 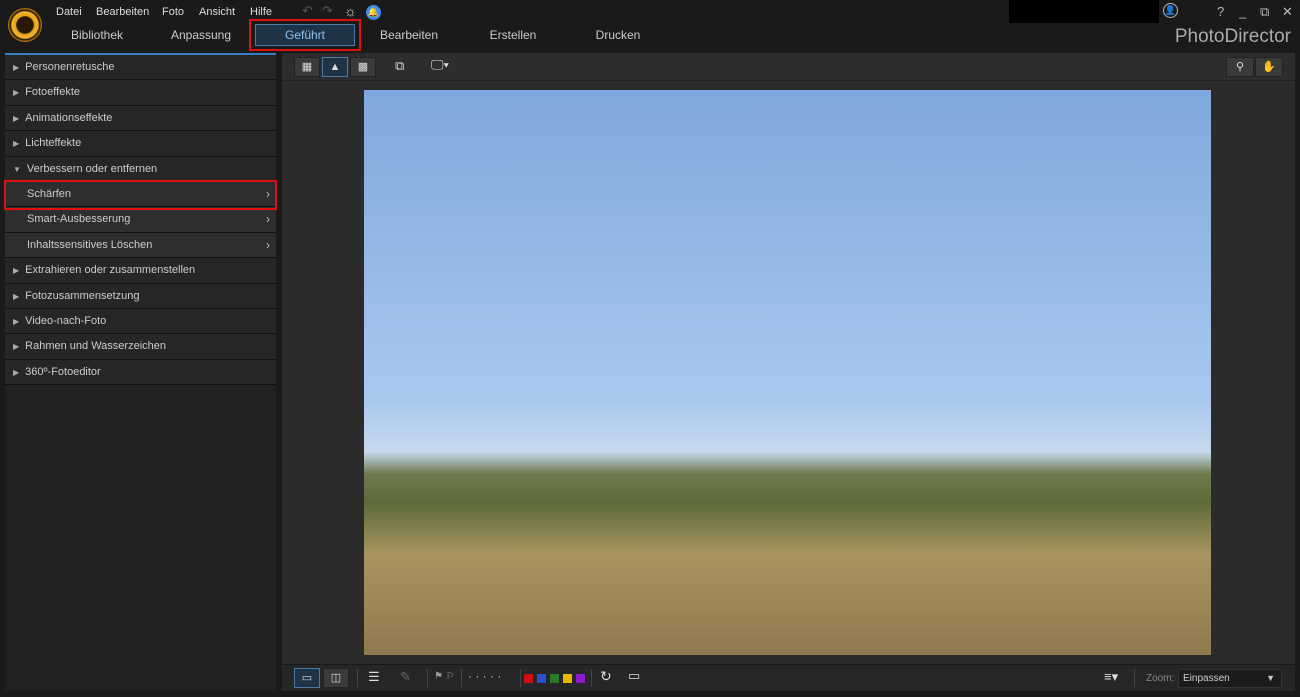 I want to click on sidebar-item-label: Personenretusche, so click(x=70, y=67).